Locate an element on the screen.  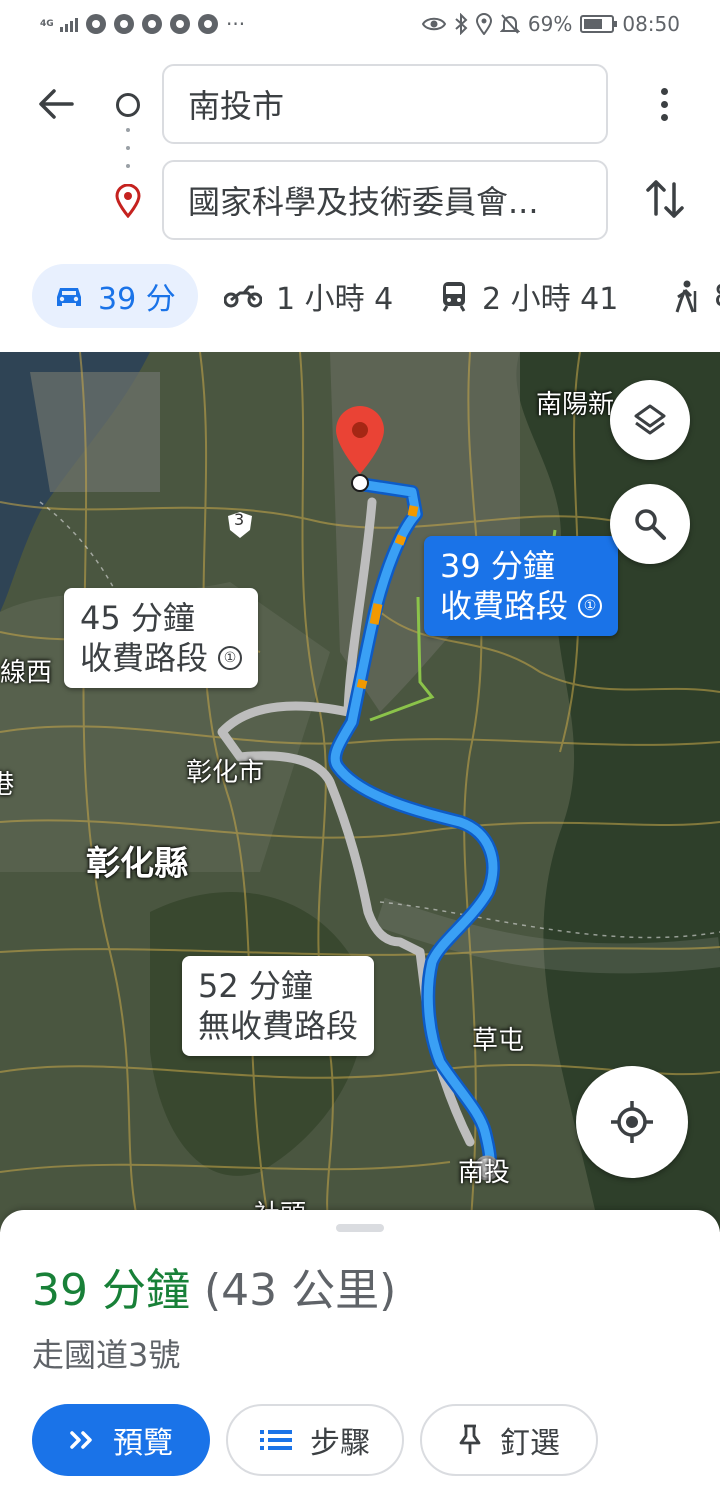
steps-label: 步驟 is located at coordinates (340, 1443).